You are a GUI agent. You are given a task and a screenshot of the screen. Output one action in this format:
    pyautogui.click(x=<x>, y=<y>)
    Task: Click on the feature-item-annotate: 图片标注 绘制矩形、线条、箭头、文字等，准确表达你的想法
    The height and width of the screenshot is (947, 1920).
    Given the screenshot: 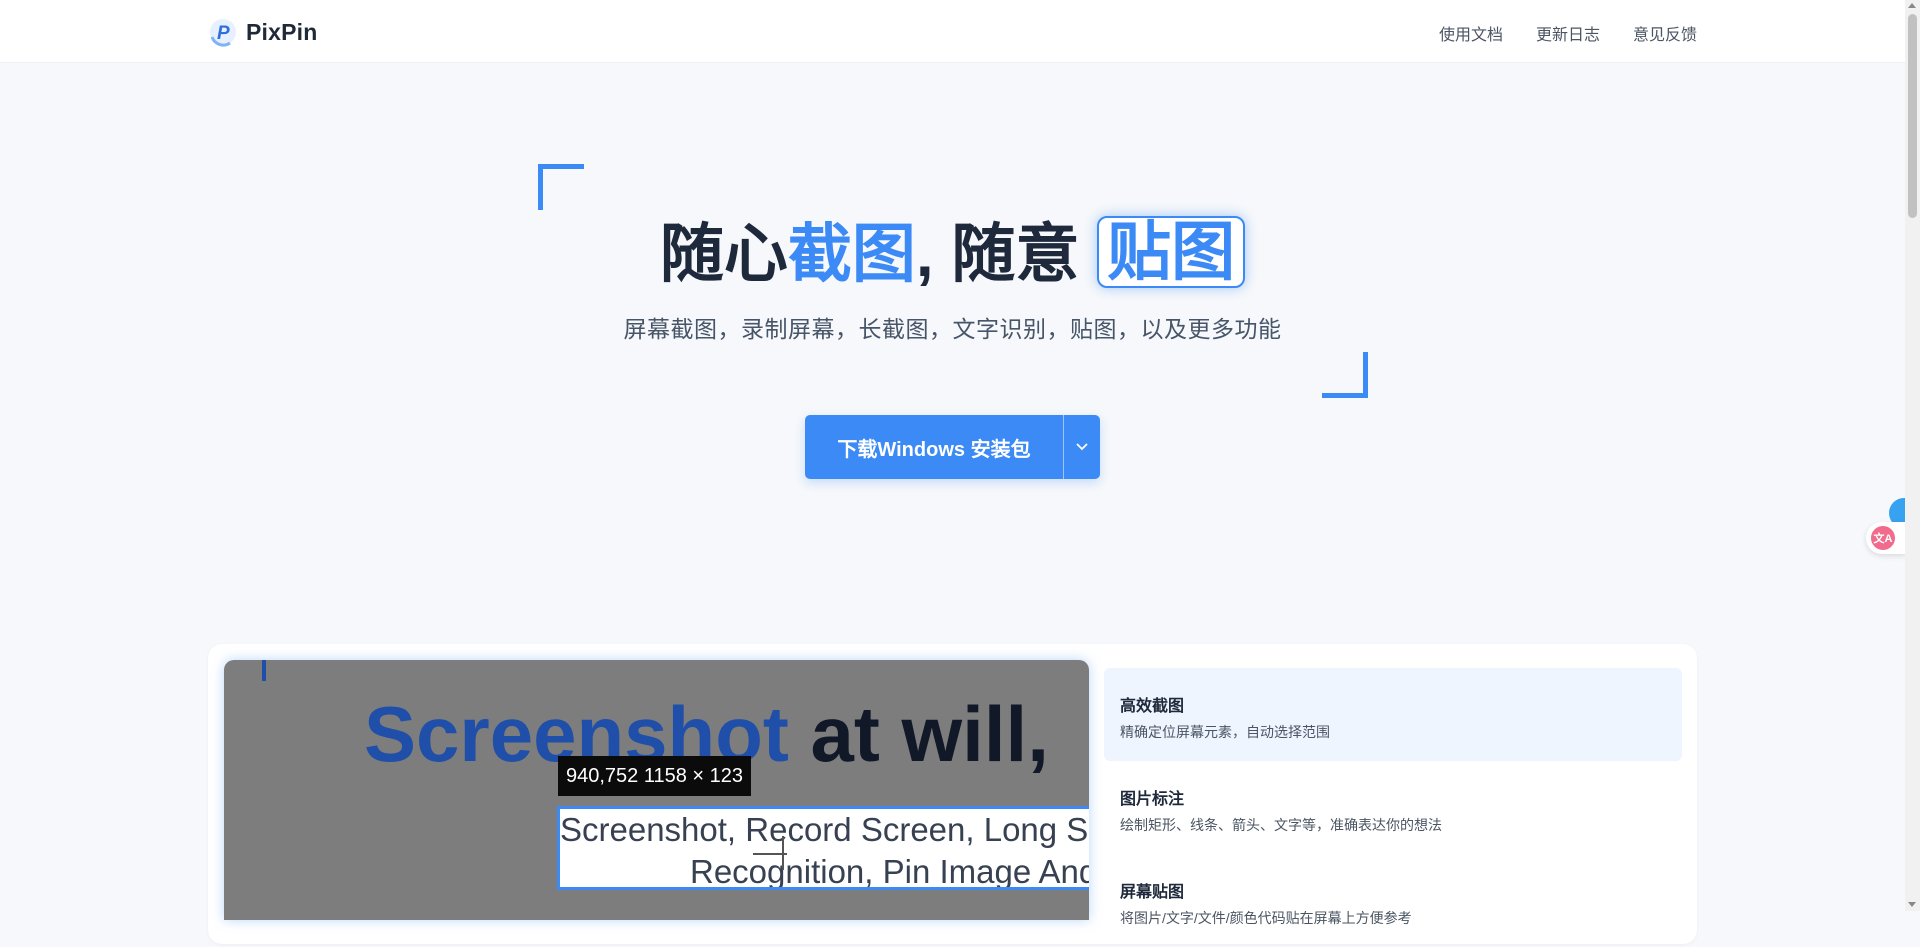 What is the action you would take?
    pyautogui.click(x=1393, y=807)
    